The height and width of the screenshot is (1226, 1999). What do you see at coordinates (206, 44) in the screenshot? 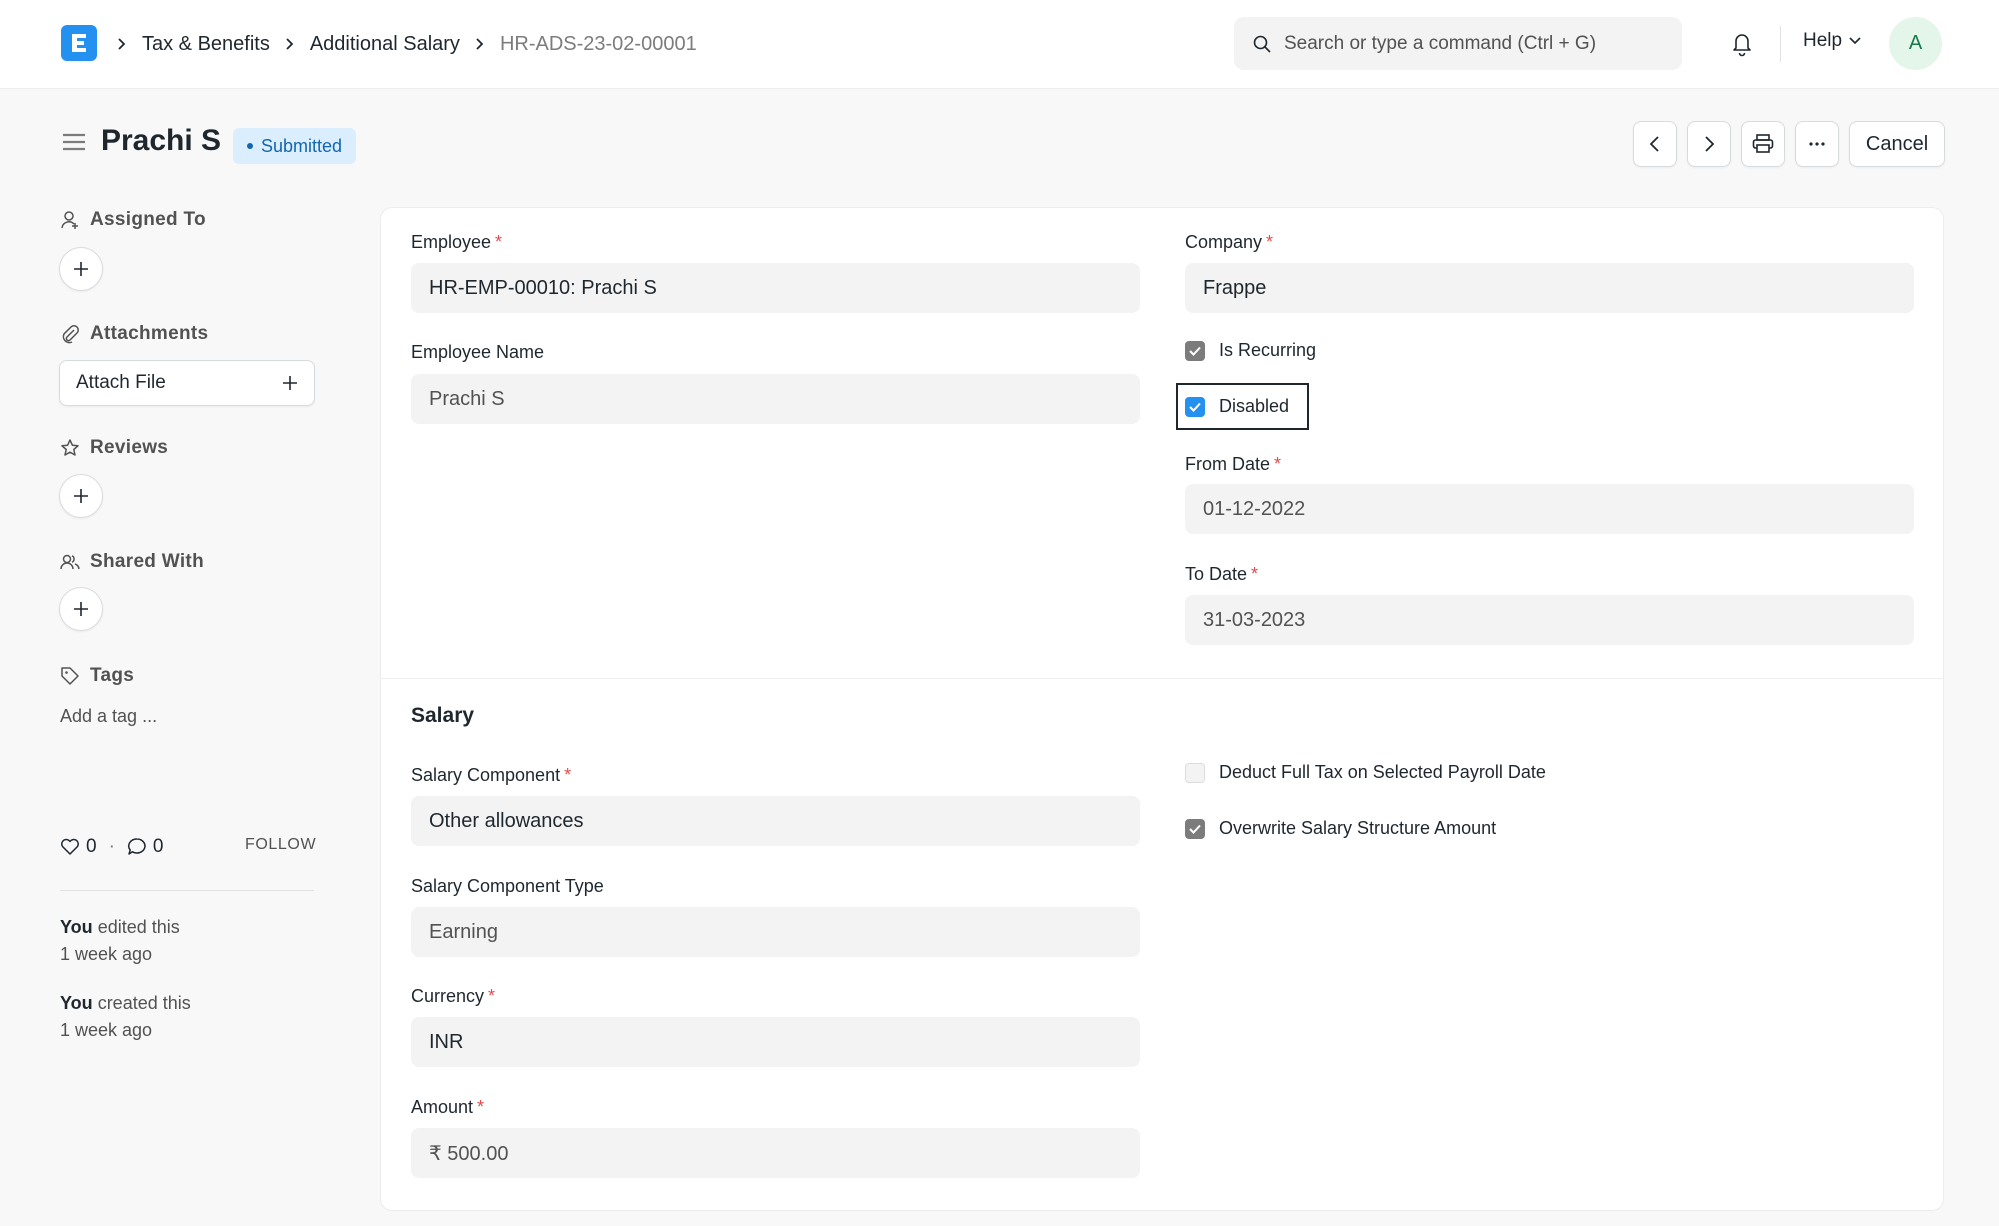
I see `breadcrumb-tax-benefits: Tax & Benefits` at bounding box center [206, 44].